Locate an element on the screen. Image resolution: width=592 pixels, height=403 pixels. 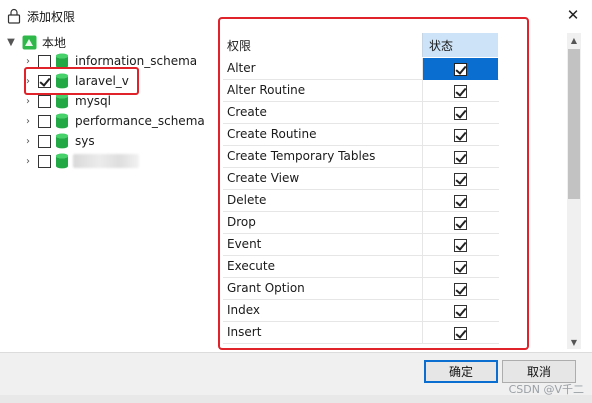
close-button: ✕ is located at coordinates (573, 15).